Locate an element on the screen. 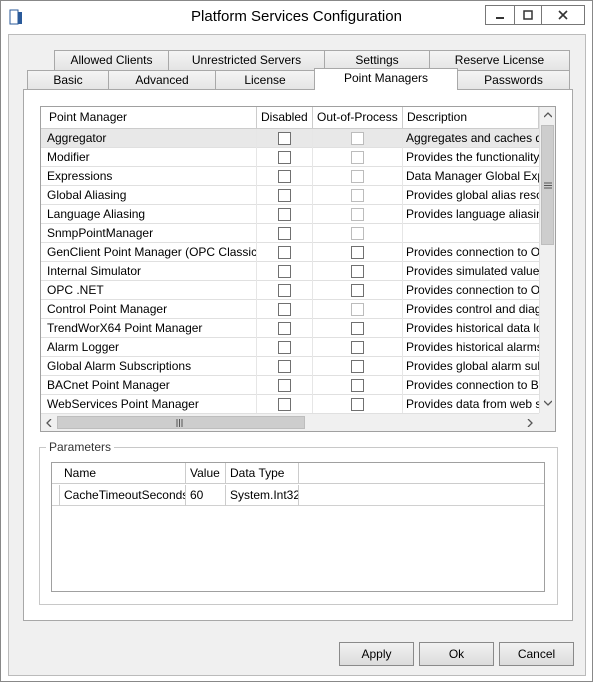 The height and width of the screenshot is (682, 593). table-row: SnmpPointManager is located at coordinates (290, 233).